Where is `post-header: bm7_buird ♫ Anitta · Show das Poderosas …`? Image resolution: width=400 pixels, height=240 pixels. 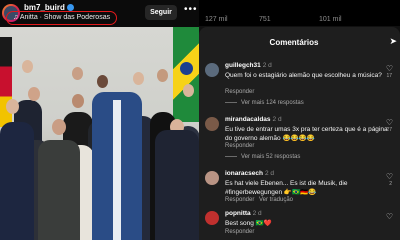
post-header: bm7_buird ♫ Anitta · Show das Poderosas … is located at coordinates (99, 13).